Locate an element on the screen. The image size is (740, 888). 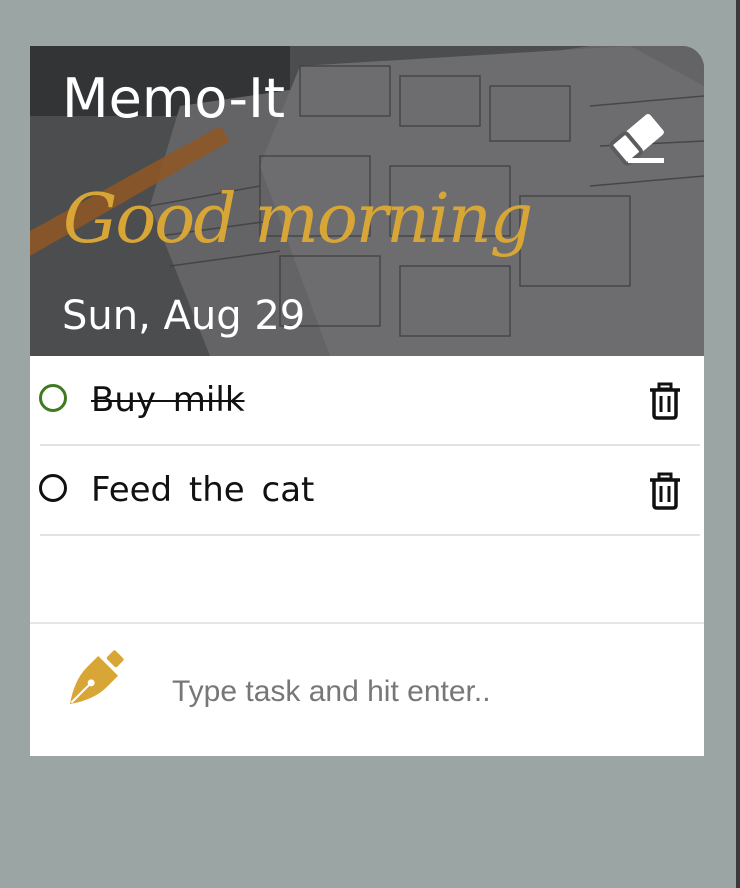
new-task-input is located at coordinates (422, 692).